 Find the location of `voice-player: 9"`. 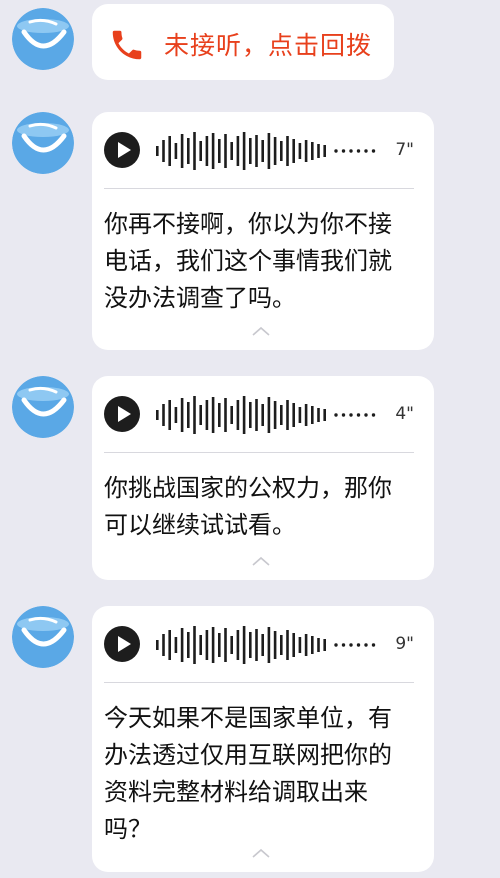

voice-player: 9" is located at coordinates (259, 645).